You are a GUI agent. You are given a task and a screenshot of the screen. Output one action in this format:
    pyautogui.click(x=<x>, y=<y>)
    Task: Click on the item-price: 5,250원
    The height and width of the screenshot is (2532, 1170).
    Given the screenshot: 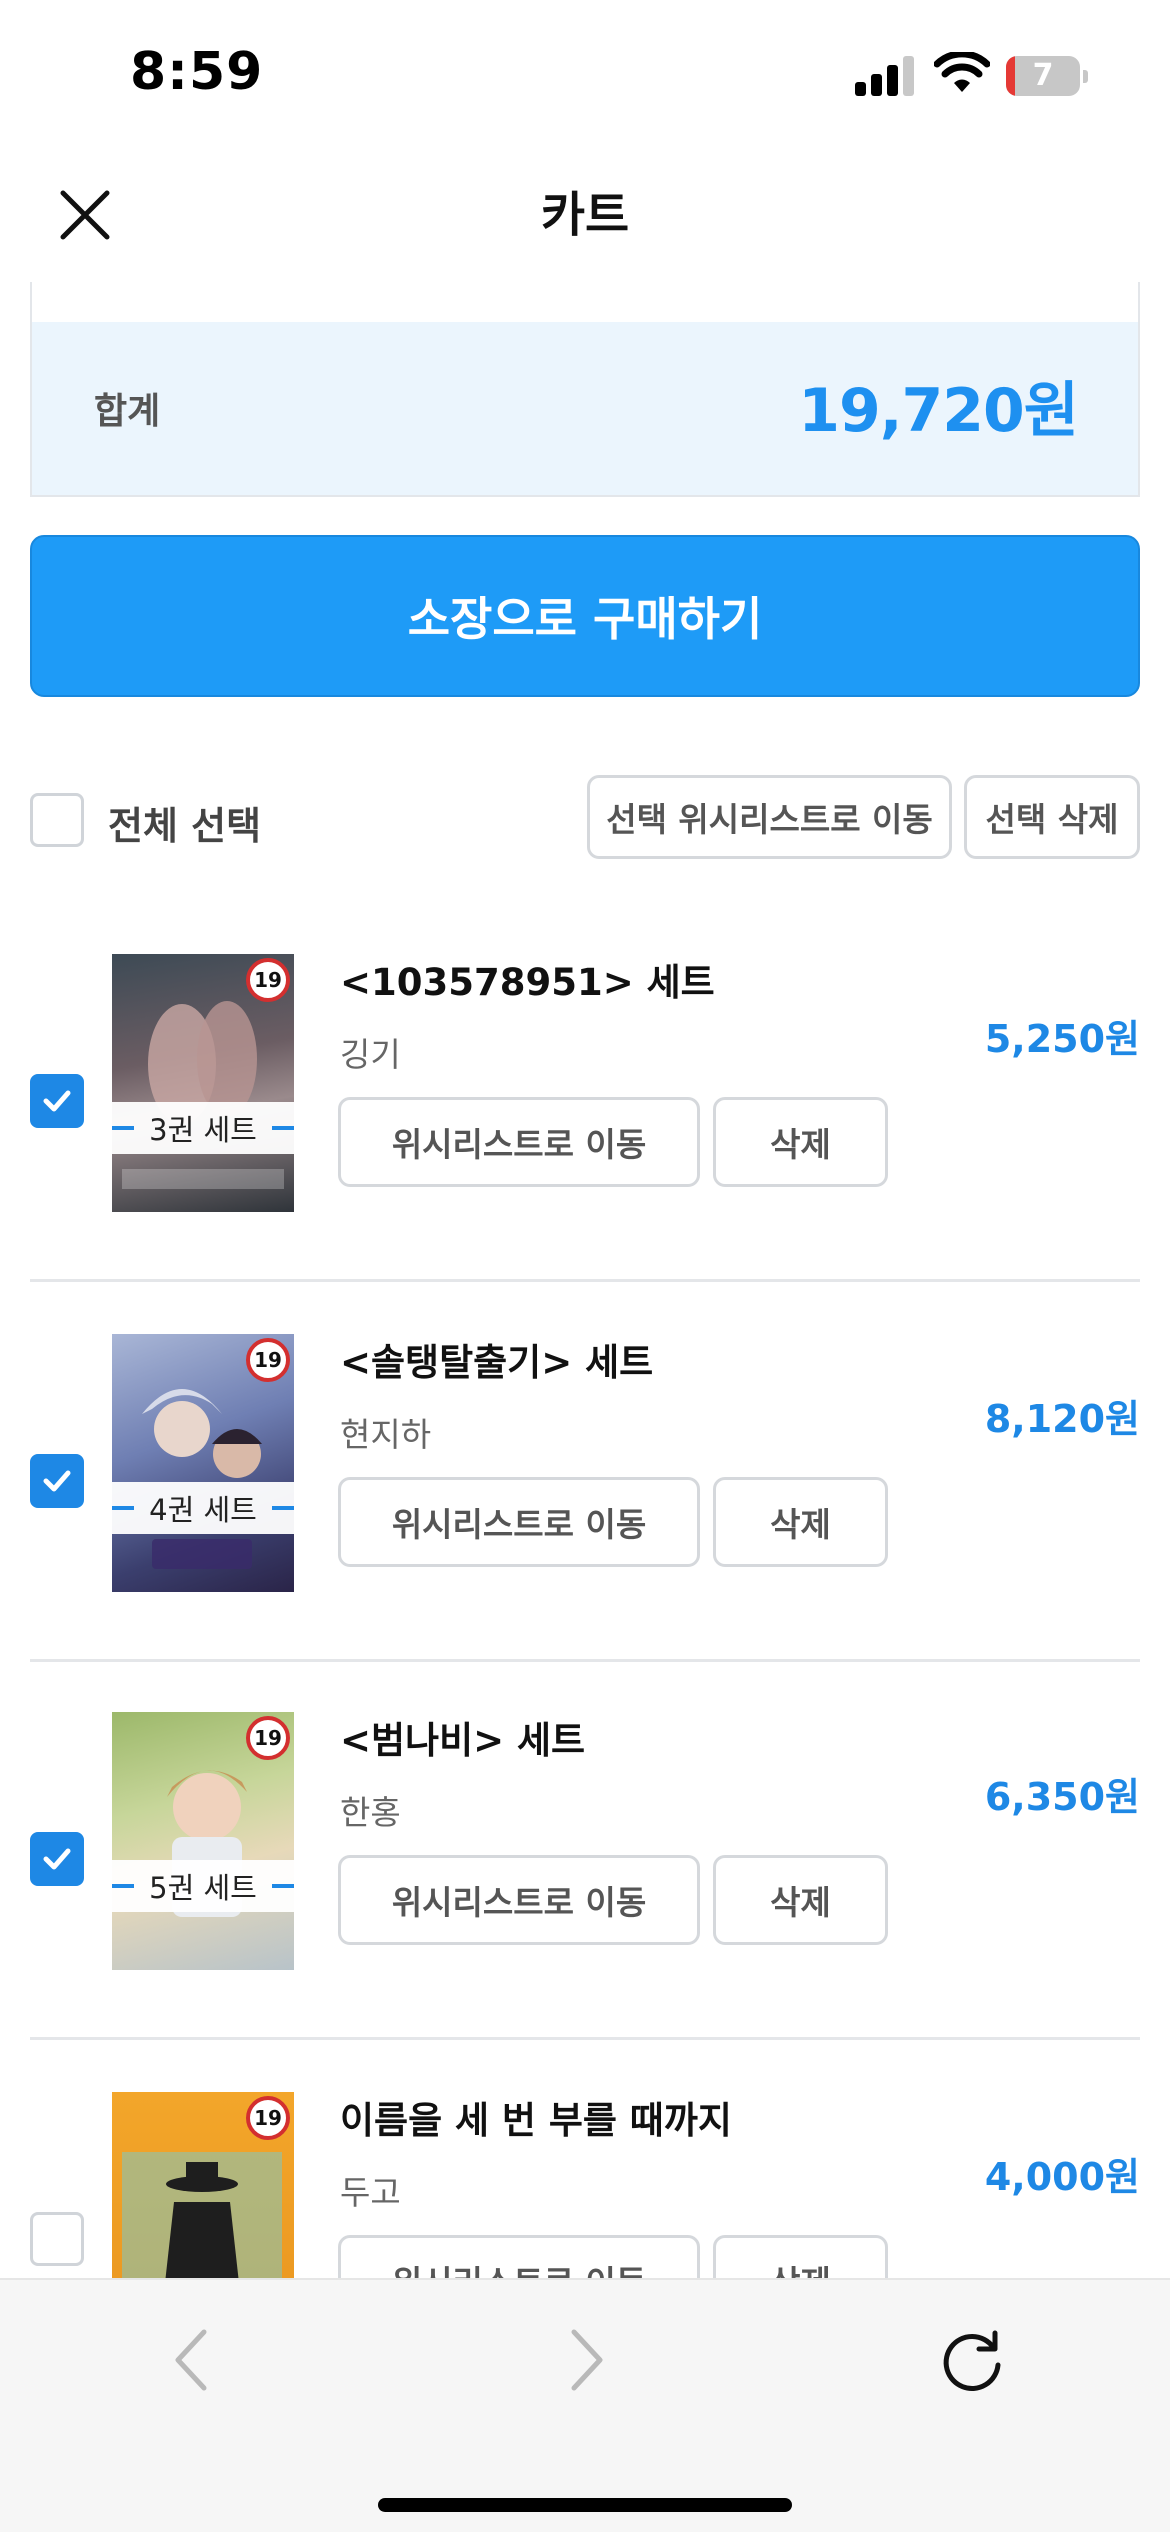 What is the action you would take?
    pyautogui.click(x=1062, y=1039)
    